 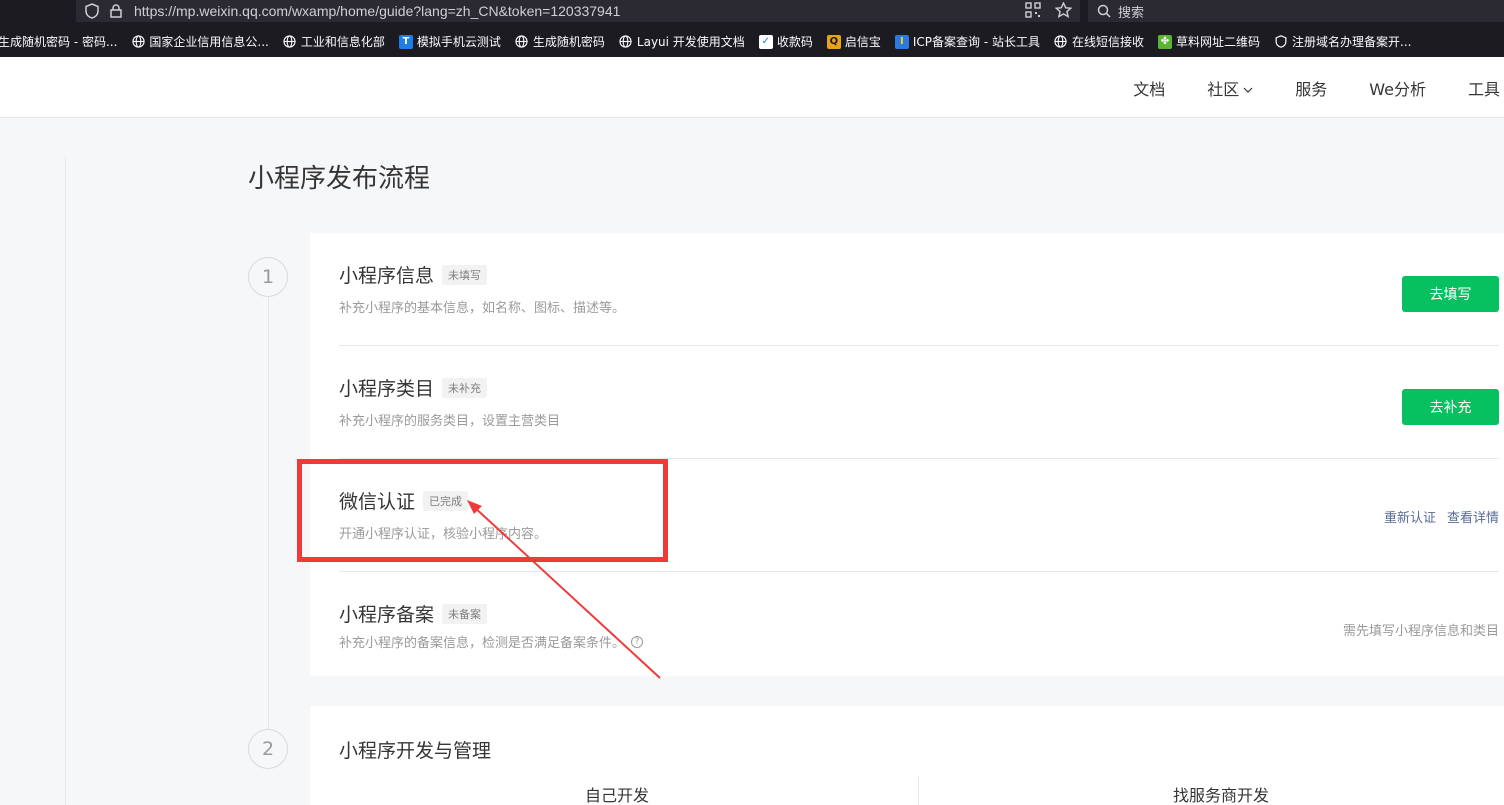 What do you see at coordinates (1484, 88) in the screenshot?
I see `nav-tools: 工具` at bounding box center [1484, 88].